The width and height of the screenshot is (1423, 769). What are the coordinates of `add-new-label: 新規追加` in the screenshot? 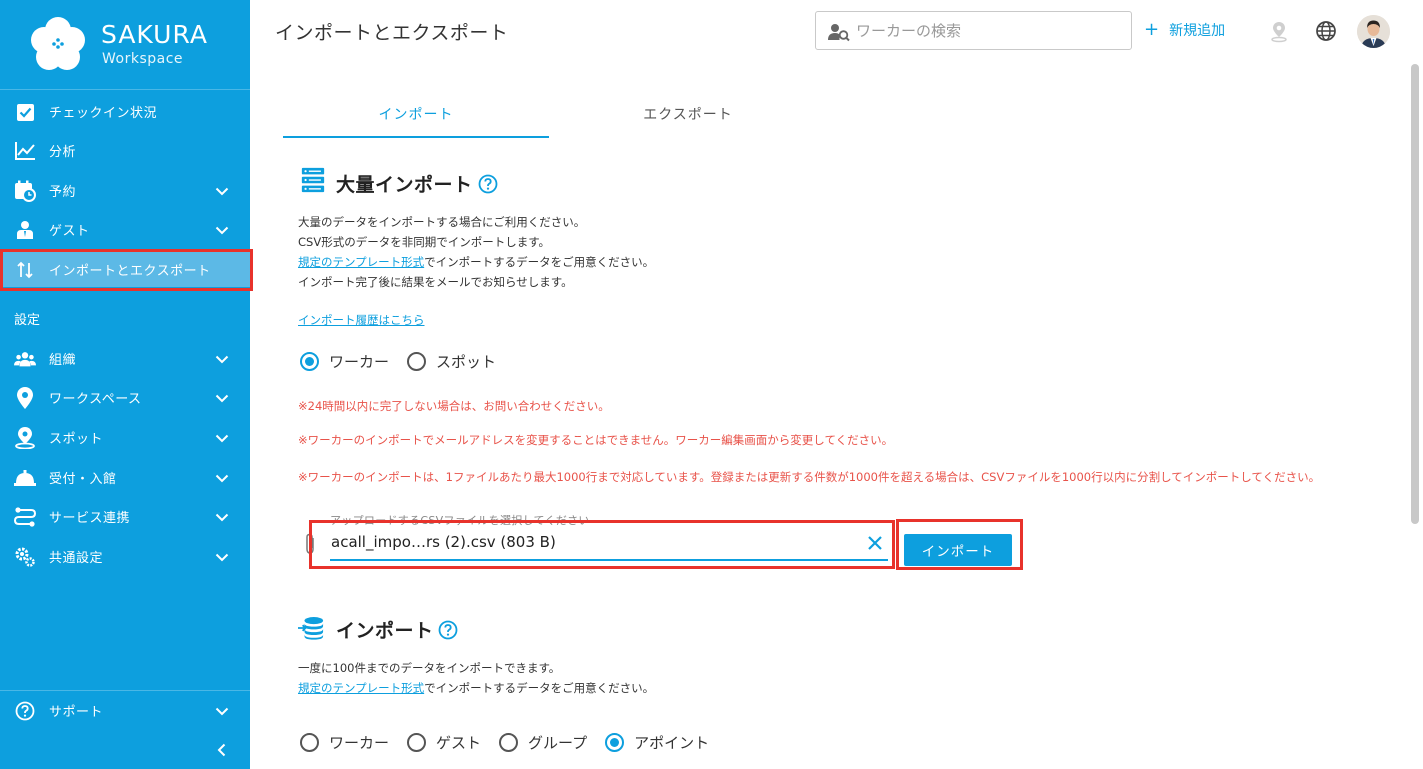 It's located at (1197, 31).